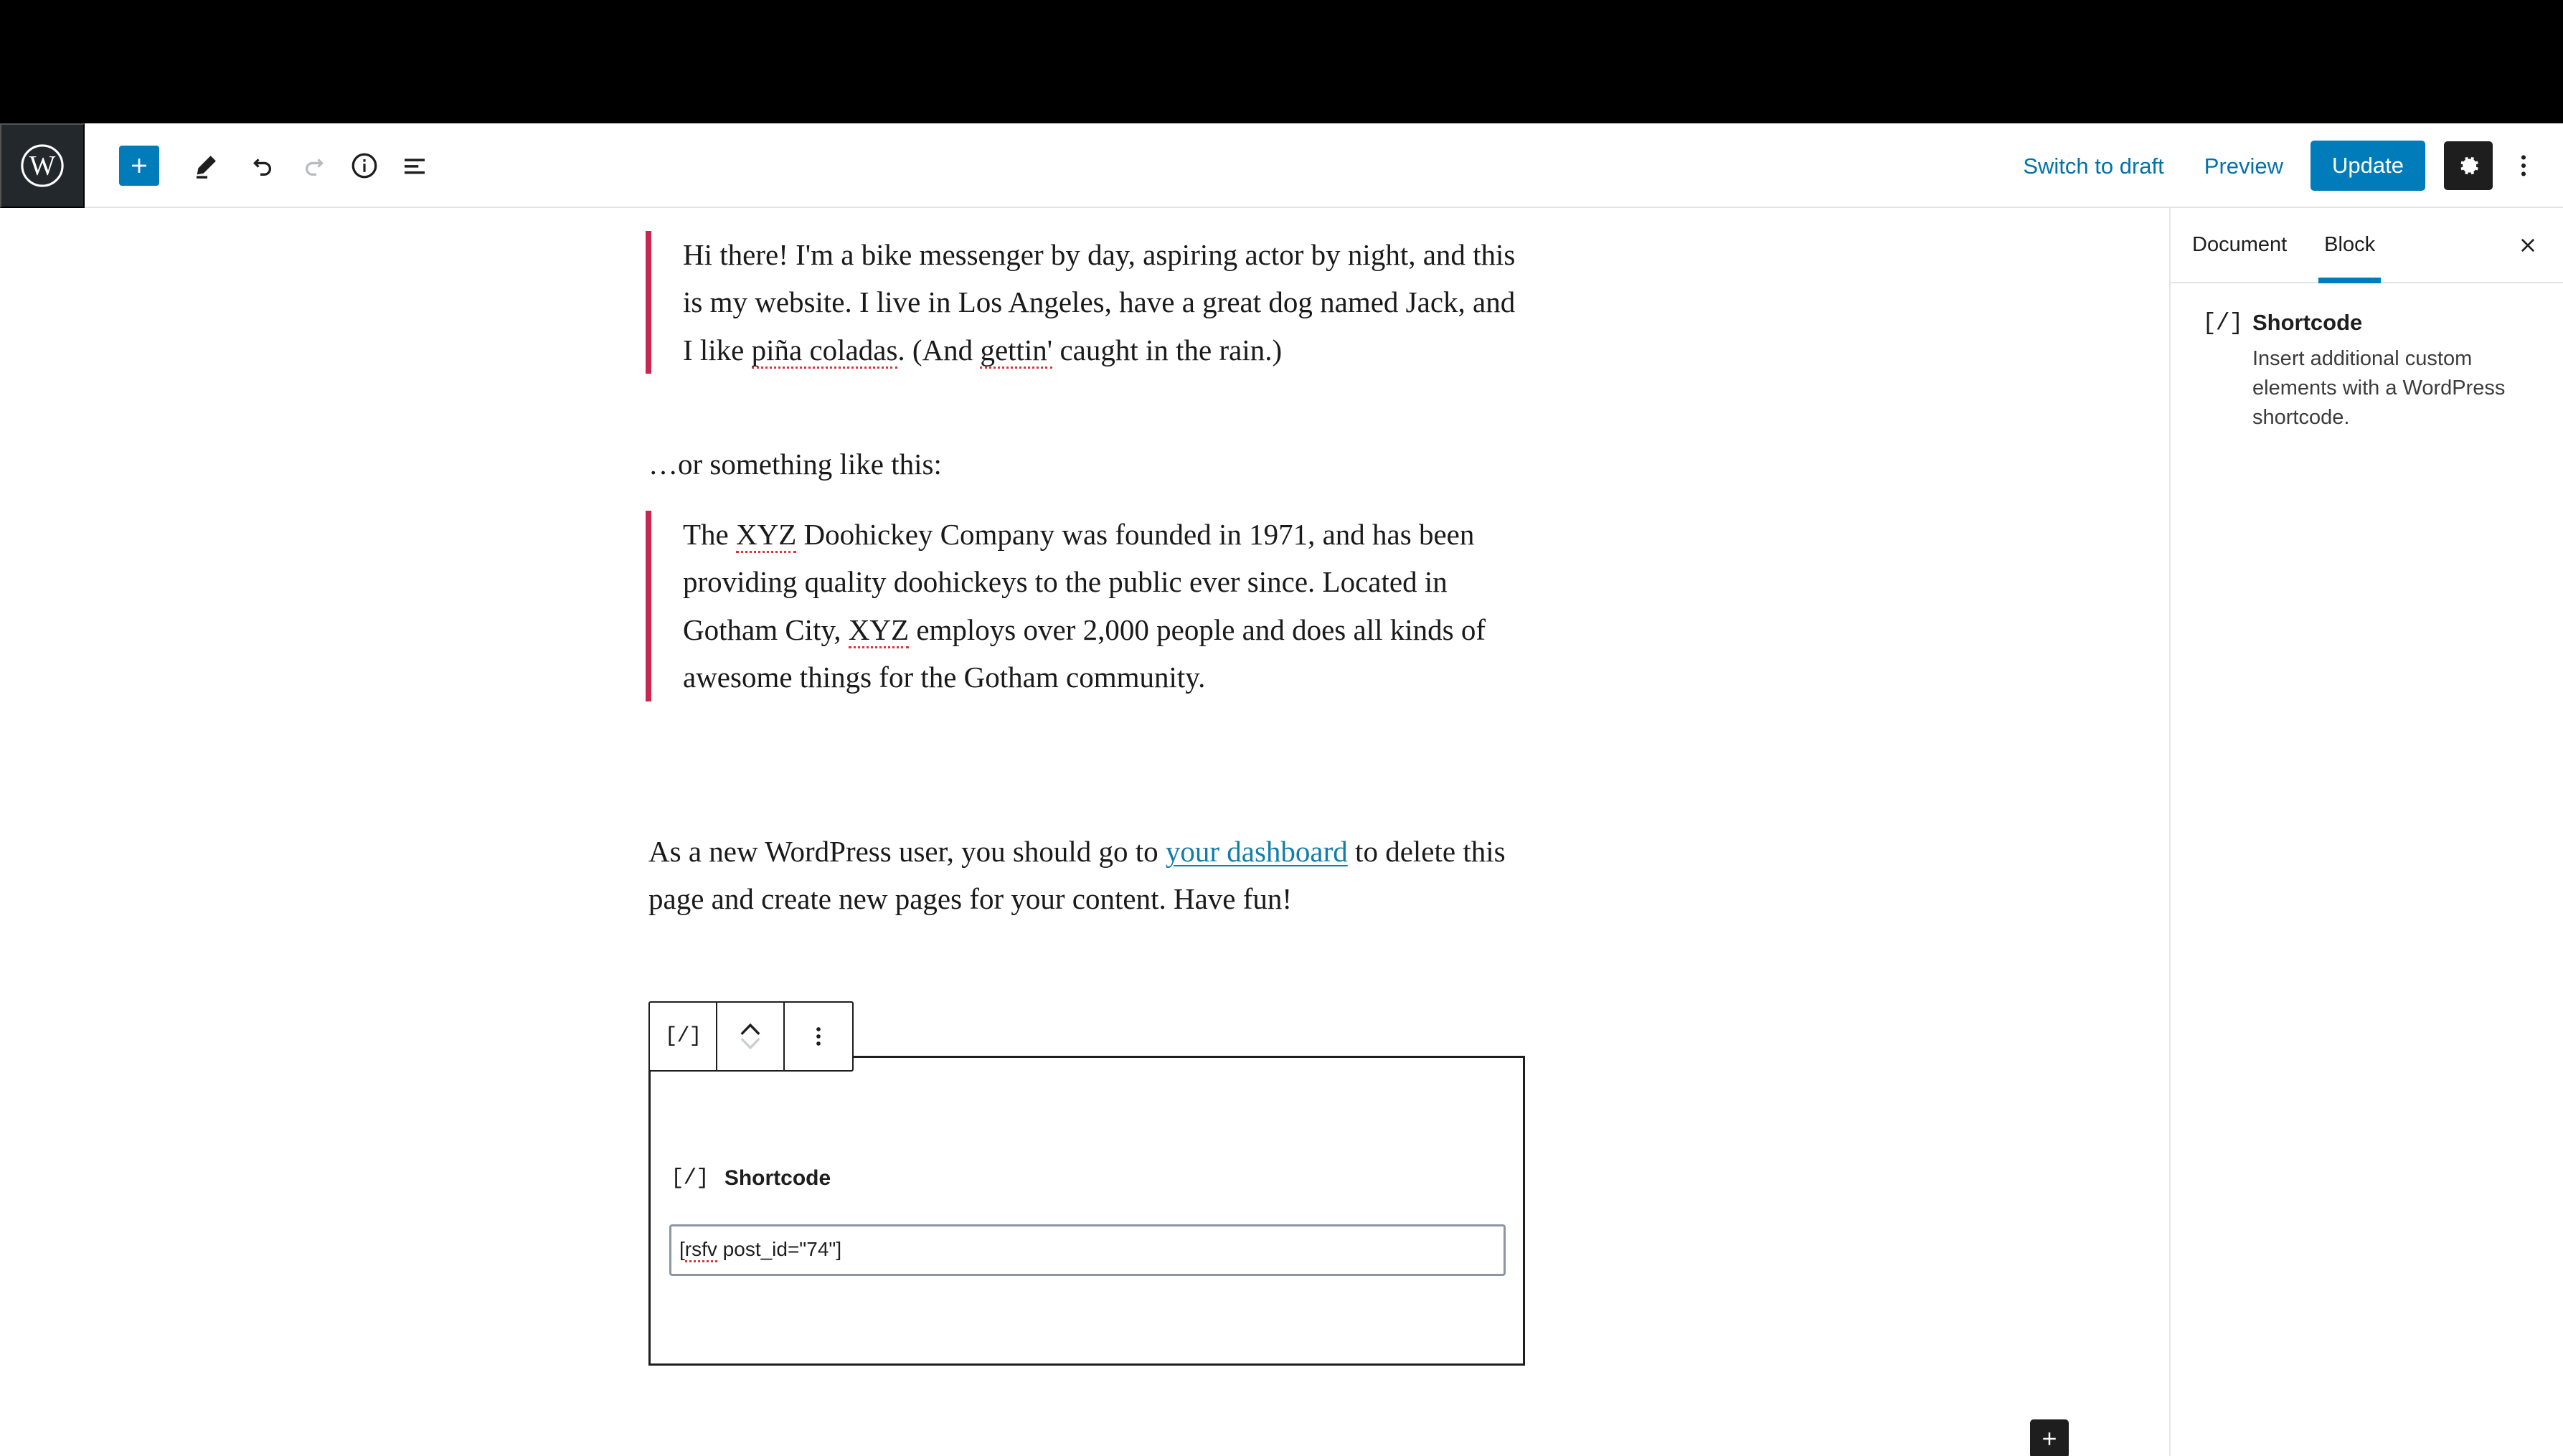  What do you see at coordinates (2468, 165) in the screenshot?
I see `gear-icon` at bounding box center [2468, 165].